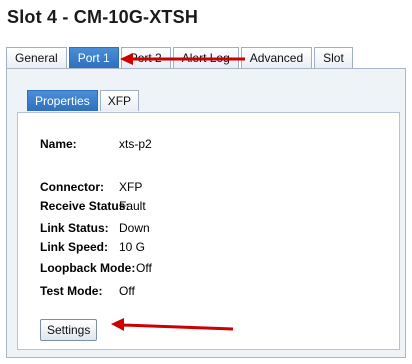 The height and width of the screenshot is (364, 412). What do you see at coordinates (172, 324) in the screenshot?
I see `arrow-to-settings-button` at bounding box center [172, 324].